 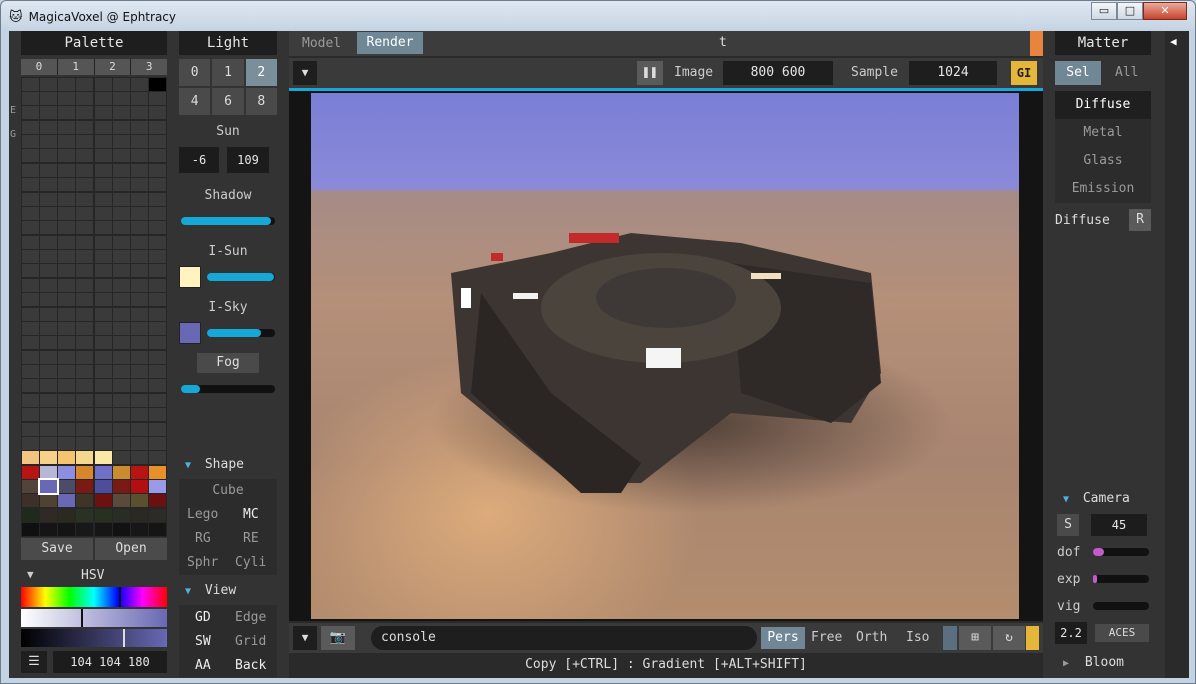 What do you see at coordinates (214, 464) in the screenshot?
I see `shape-section-header: ▼ Shape` at bounding box center [214, 464].